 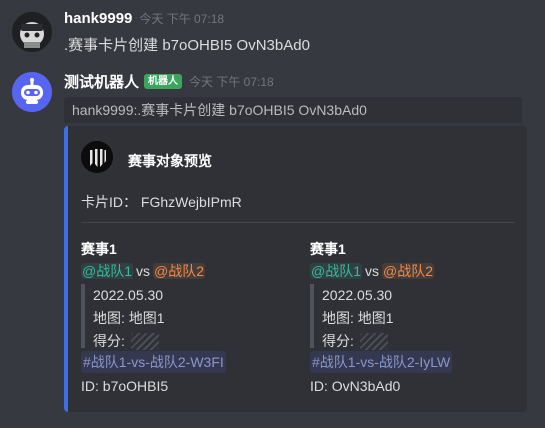 I want to click on bot-avatar, so click(x=32, y=92).